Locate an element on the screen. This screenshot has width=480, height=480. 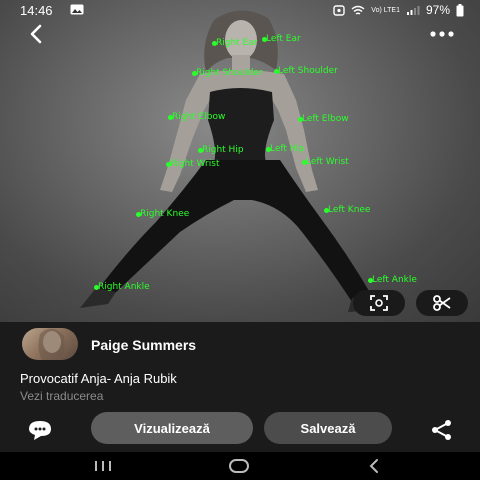
keypoint-left-ear: Left Ear is located at coordinates (281, 39).